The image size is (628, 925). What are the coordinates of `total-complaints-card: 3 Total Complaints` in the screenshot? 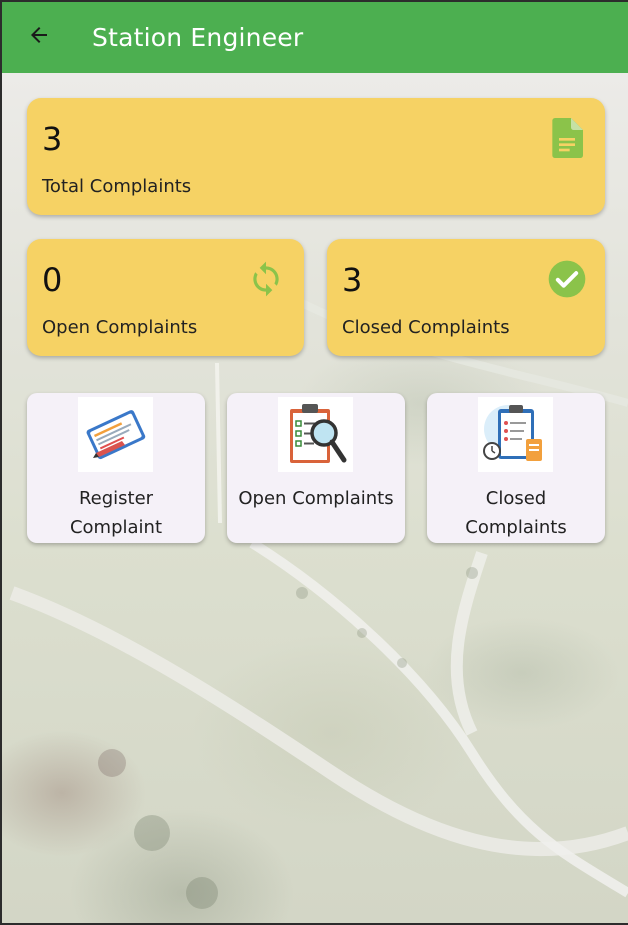 It's located at (316, 156).